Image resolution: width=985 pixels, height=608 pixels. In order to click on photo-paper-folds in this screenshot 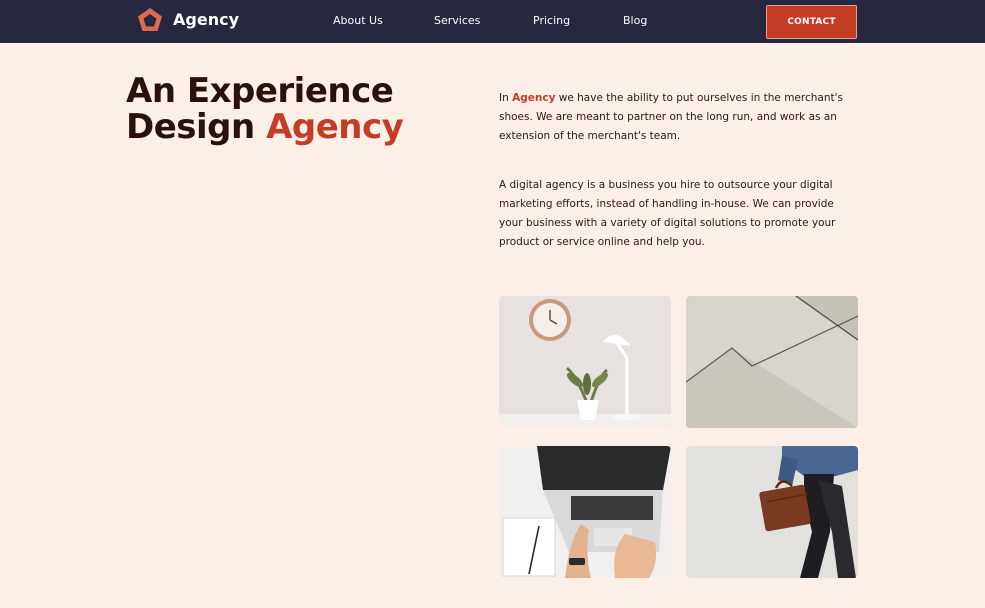, I will do `click(772, 362)`.